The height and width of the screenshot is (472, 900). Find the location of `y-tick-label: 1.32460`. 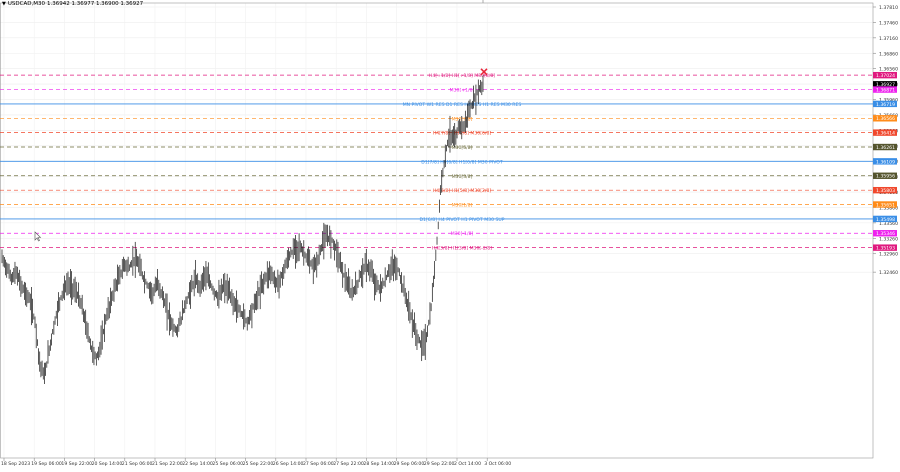

y-tick-label: 1.32460 is located at coordinates (888, 273).